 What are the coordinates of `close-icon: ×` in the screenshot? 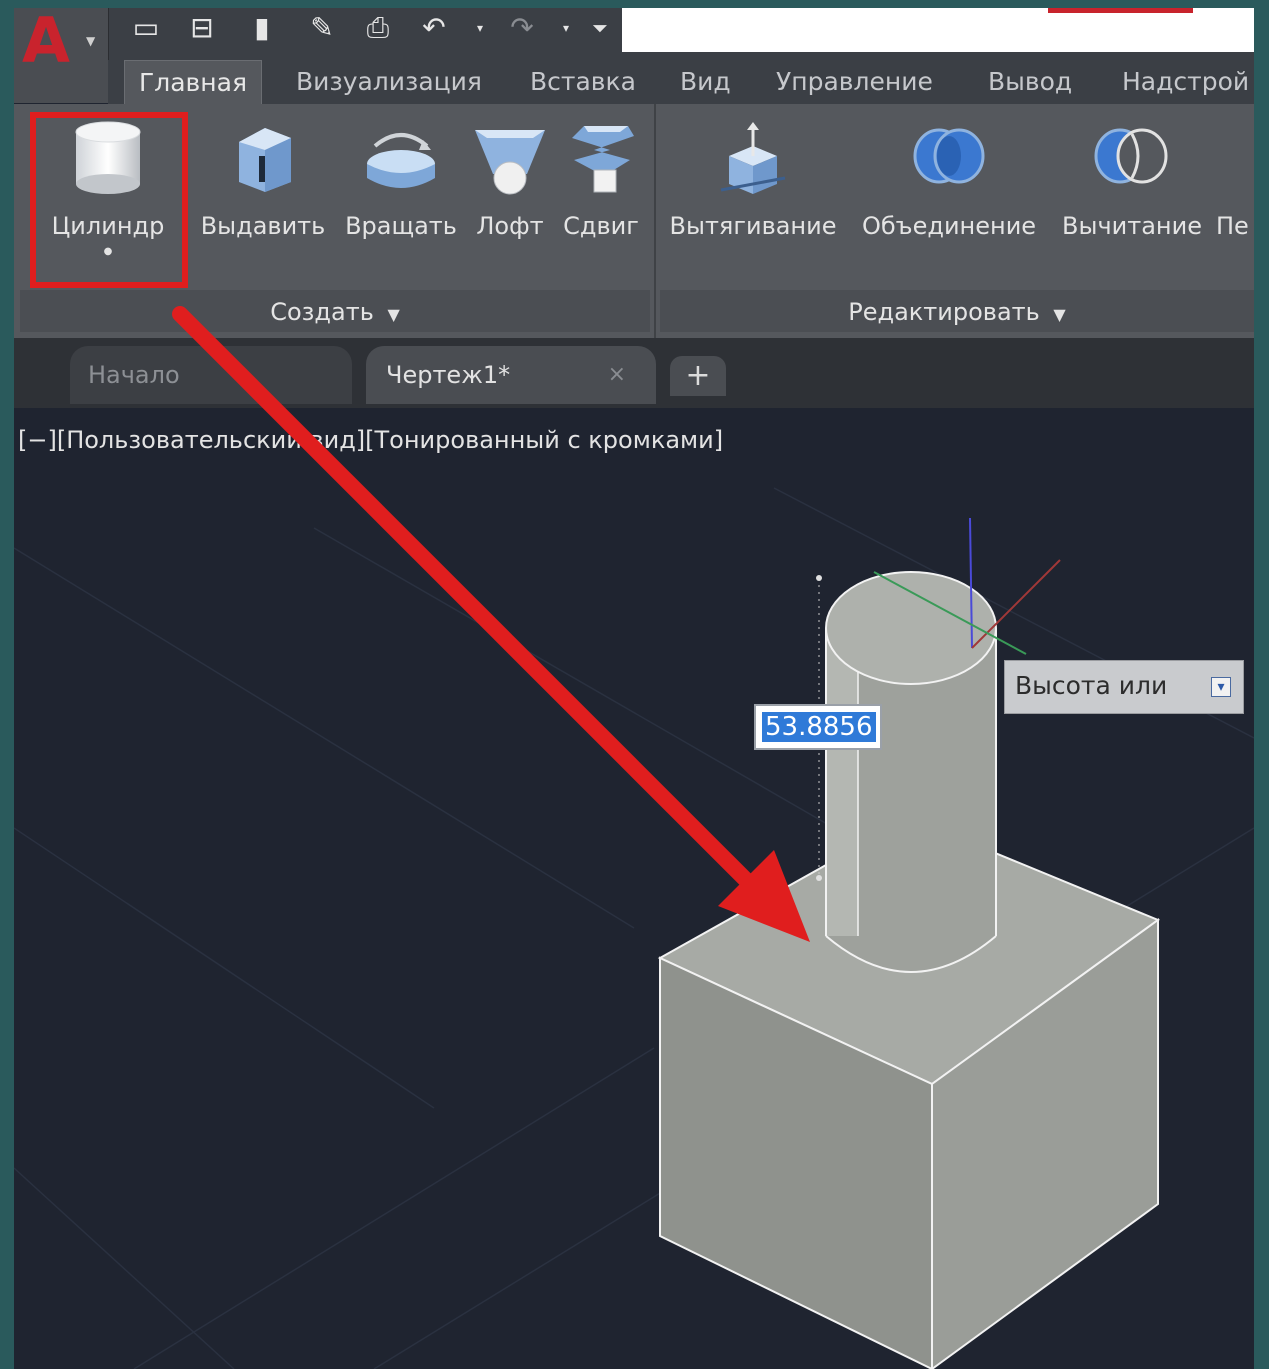 It's located at (617, 375).